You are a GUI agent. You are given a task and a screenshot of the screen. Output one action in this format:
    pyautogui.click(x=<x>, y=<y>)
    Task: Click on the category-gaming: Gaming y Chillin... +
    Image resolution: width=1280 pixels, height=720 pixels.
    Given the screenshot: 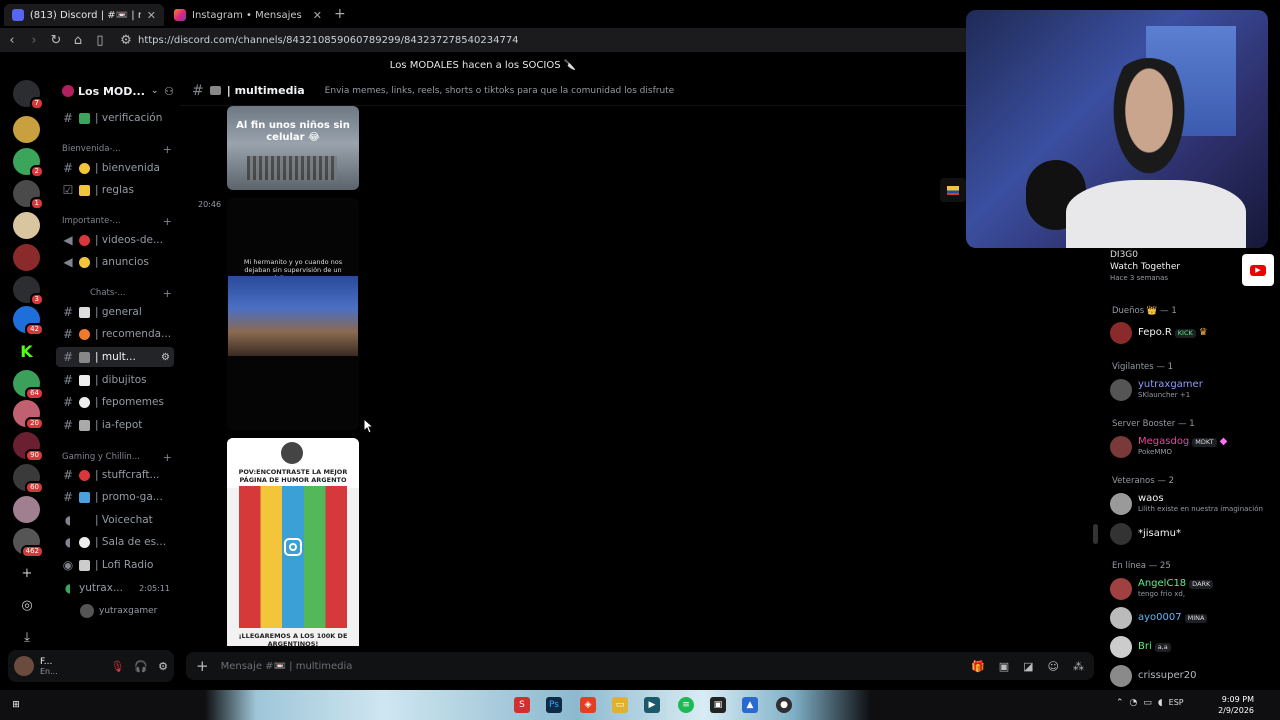 What is the action you would take?
    pyautogui.click(x=117, y=457)
    